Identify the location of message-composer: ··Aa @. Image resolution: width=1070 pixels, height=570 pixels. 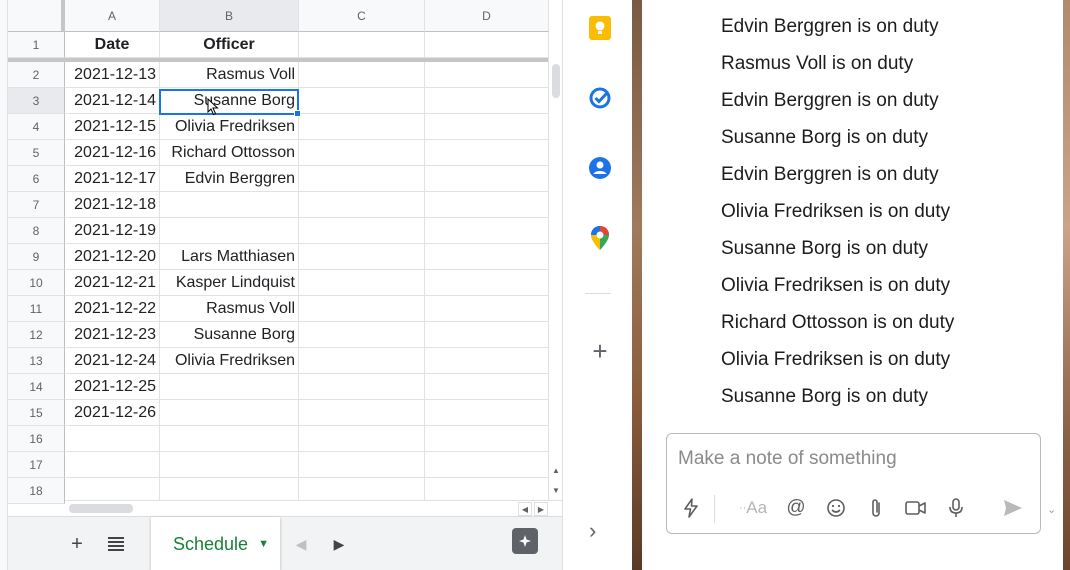
(853, 483).